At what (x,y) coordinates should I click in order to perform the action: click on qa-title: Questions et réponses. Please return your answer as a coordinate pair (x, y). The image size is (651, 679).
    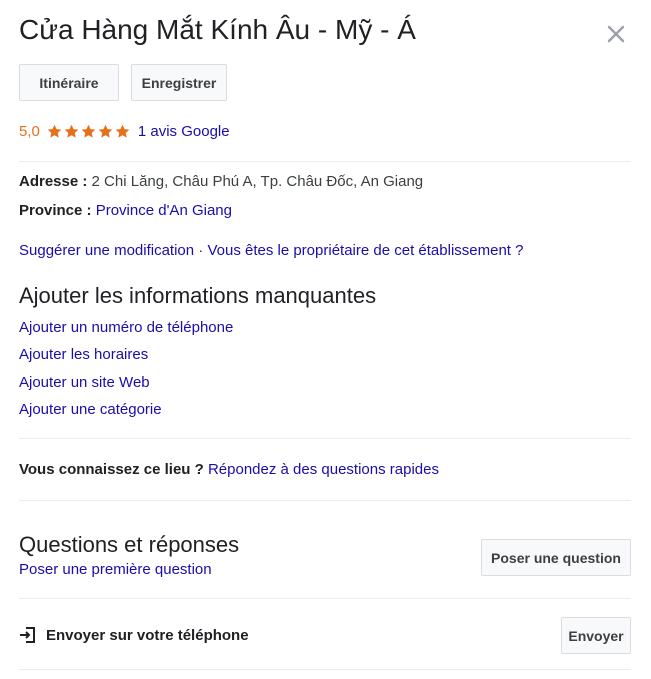
    Looking at the image, I should click on (129, 544).